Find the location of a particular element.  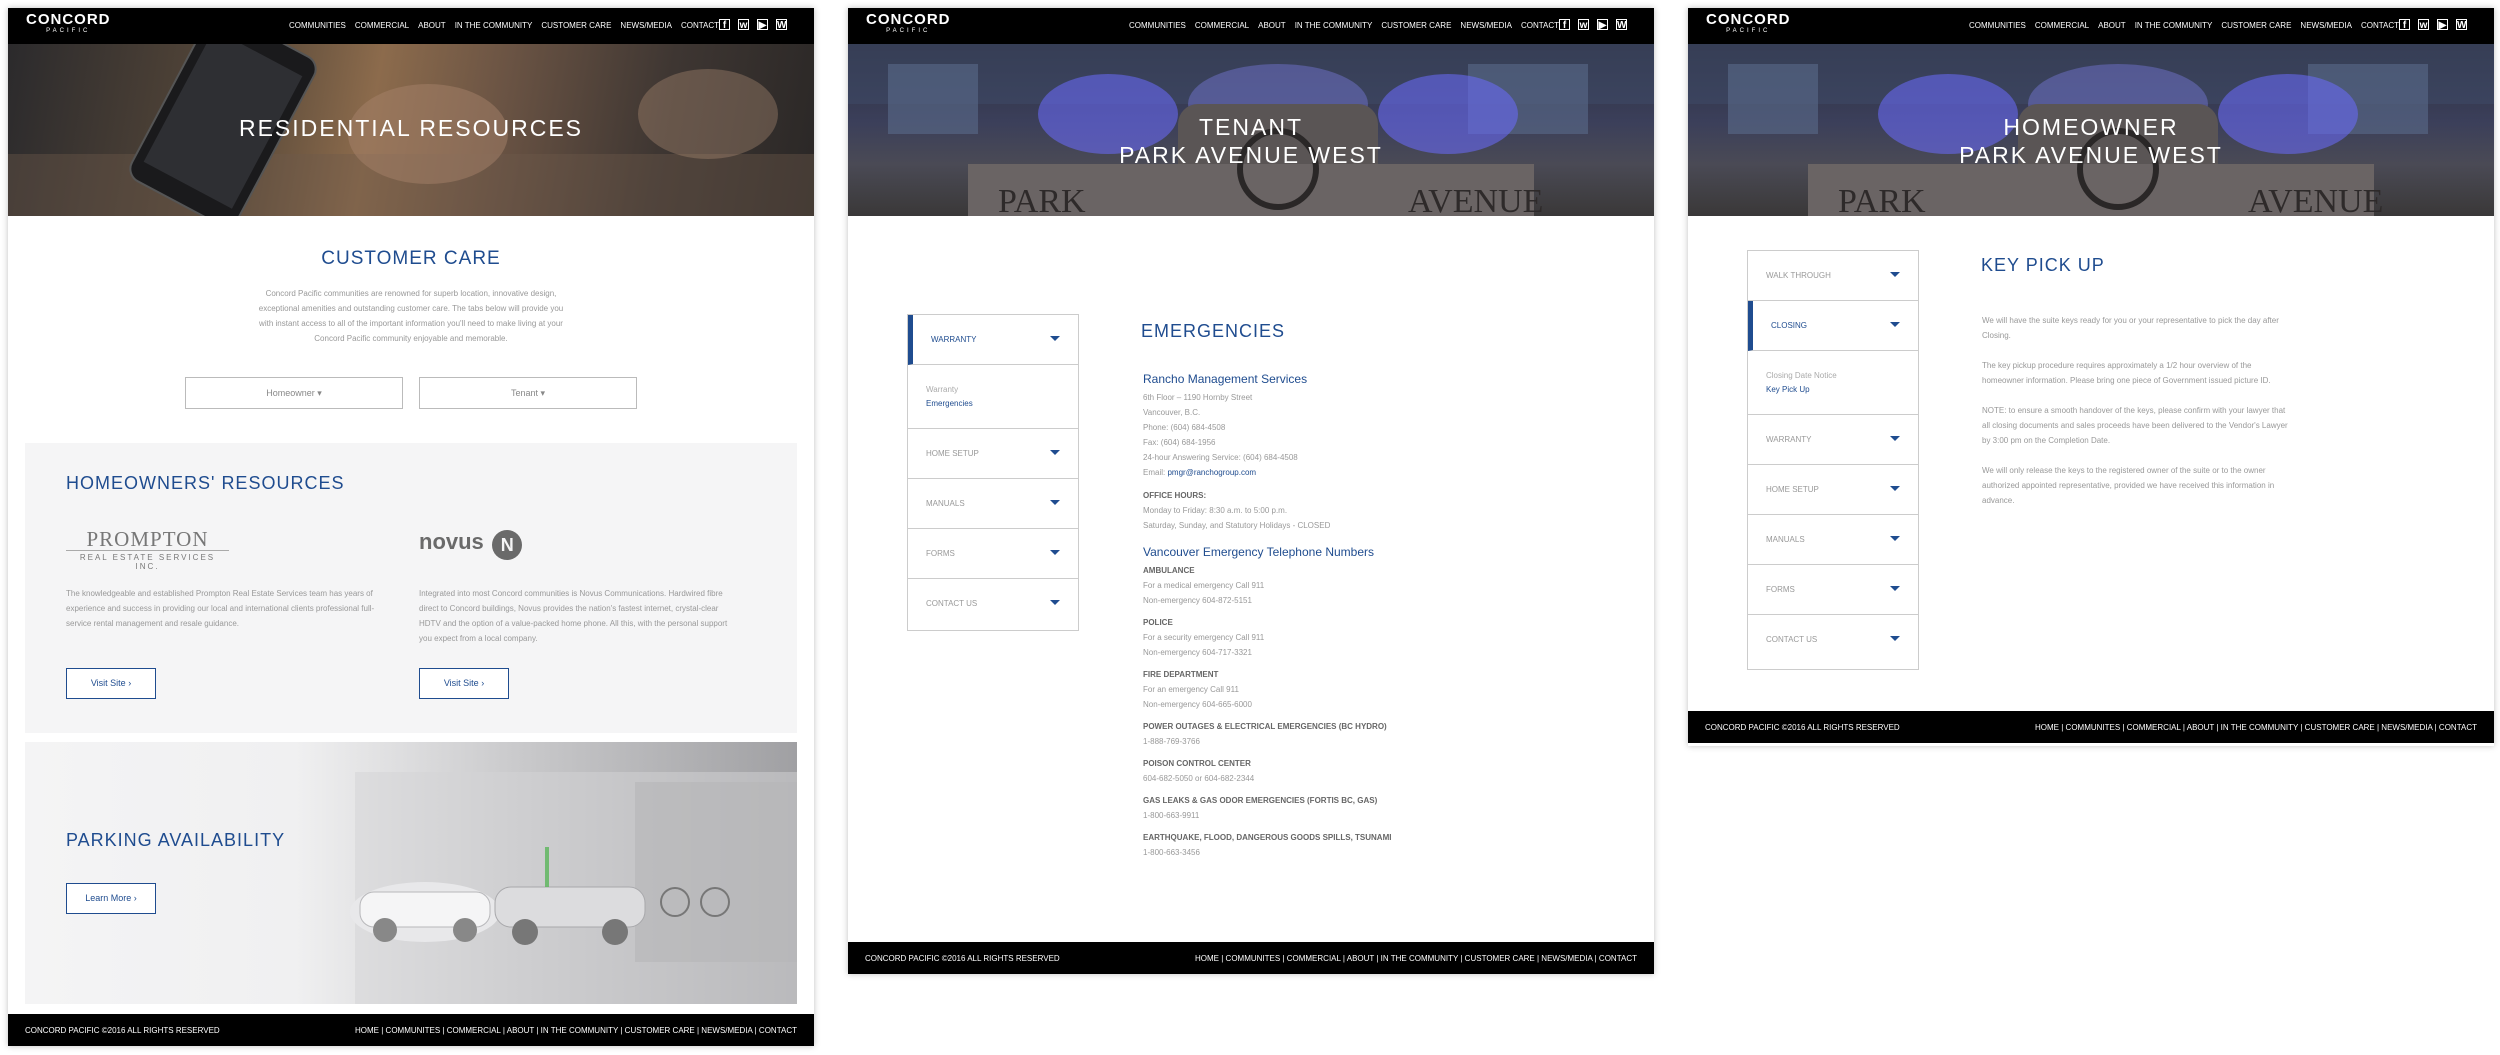

learn-more-button: Learn More › is located at coordinates (111, 898).